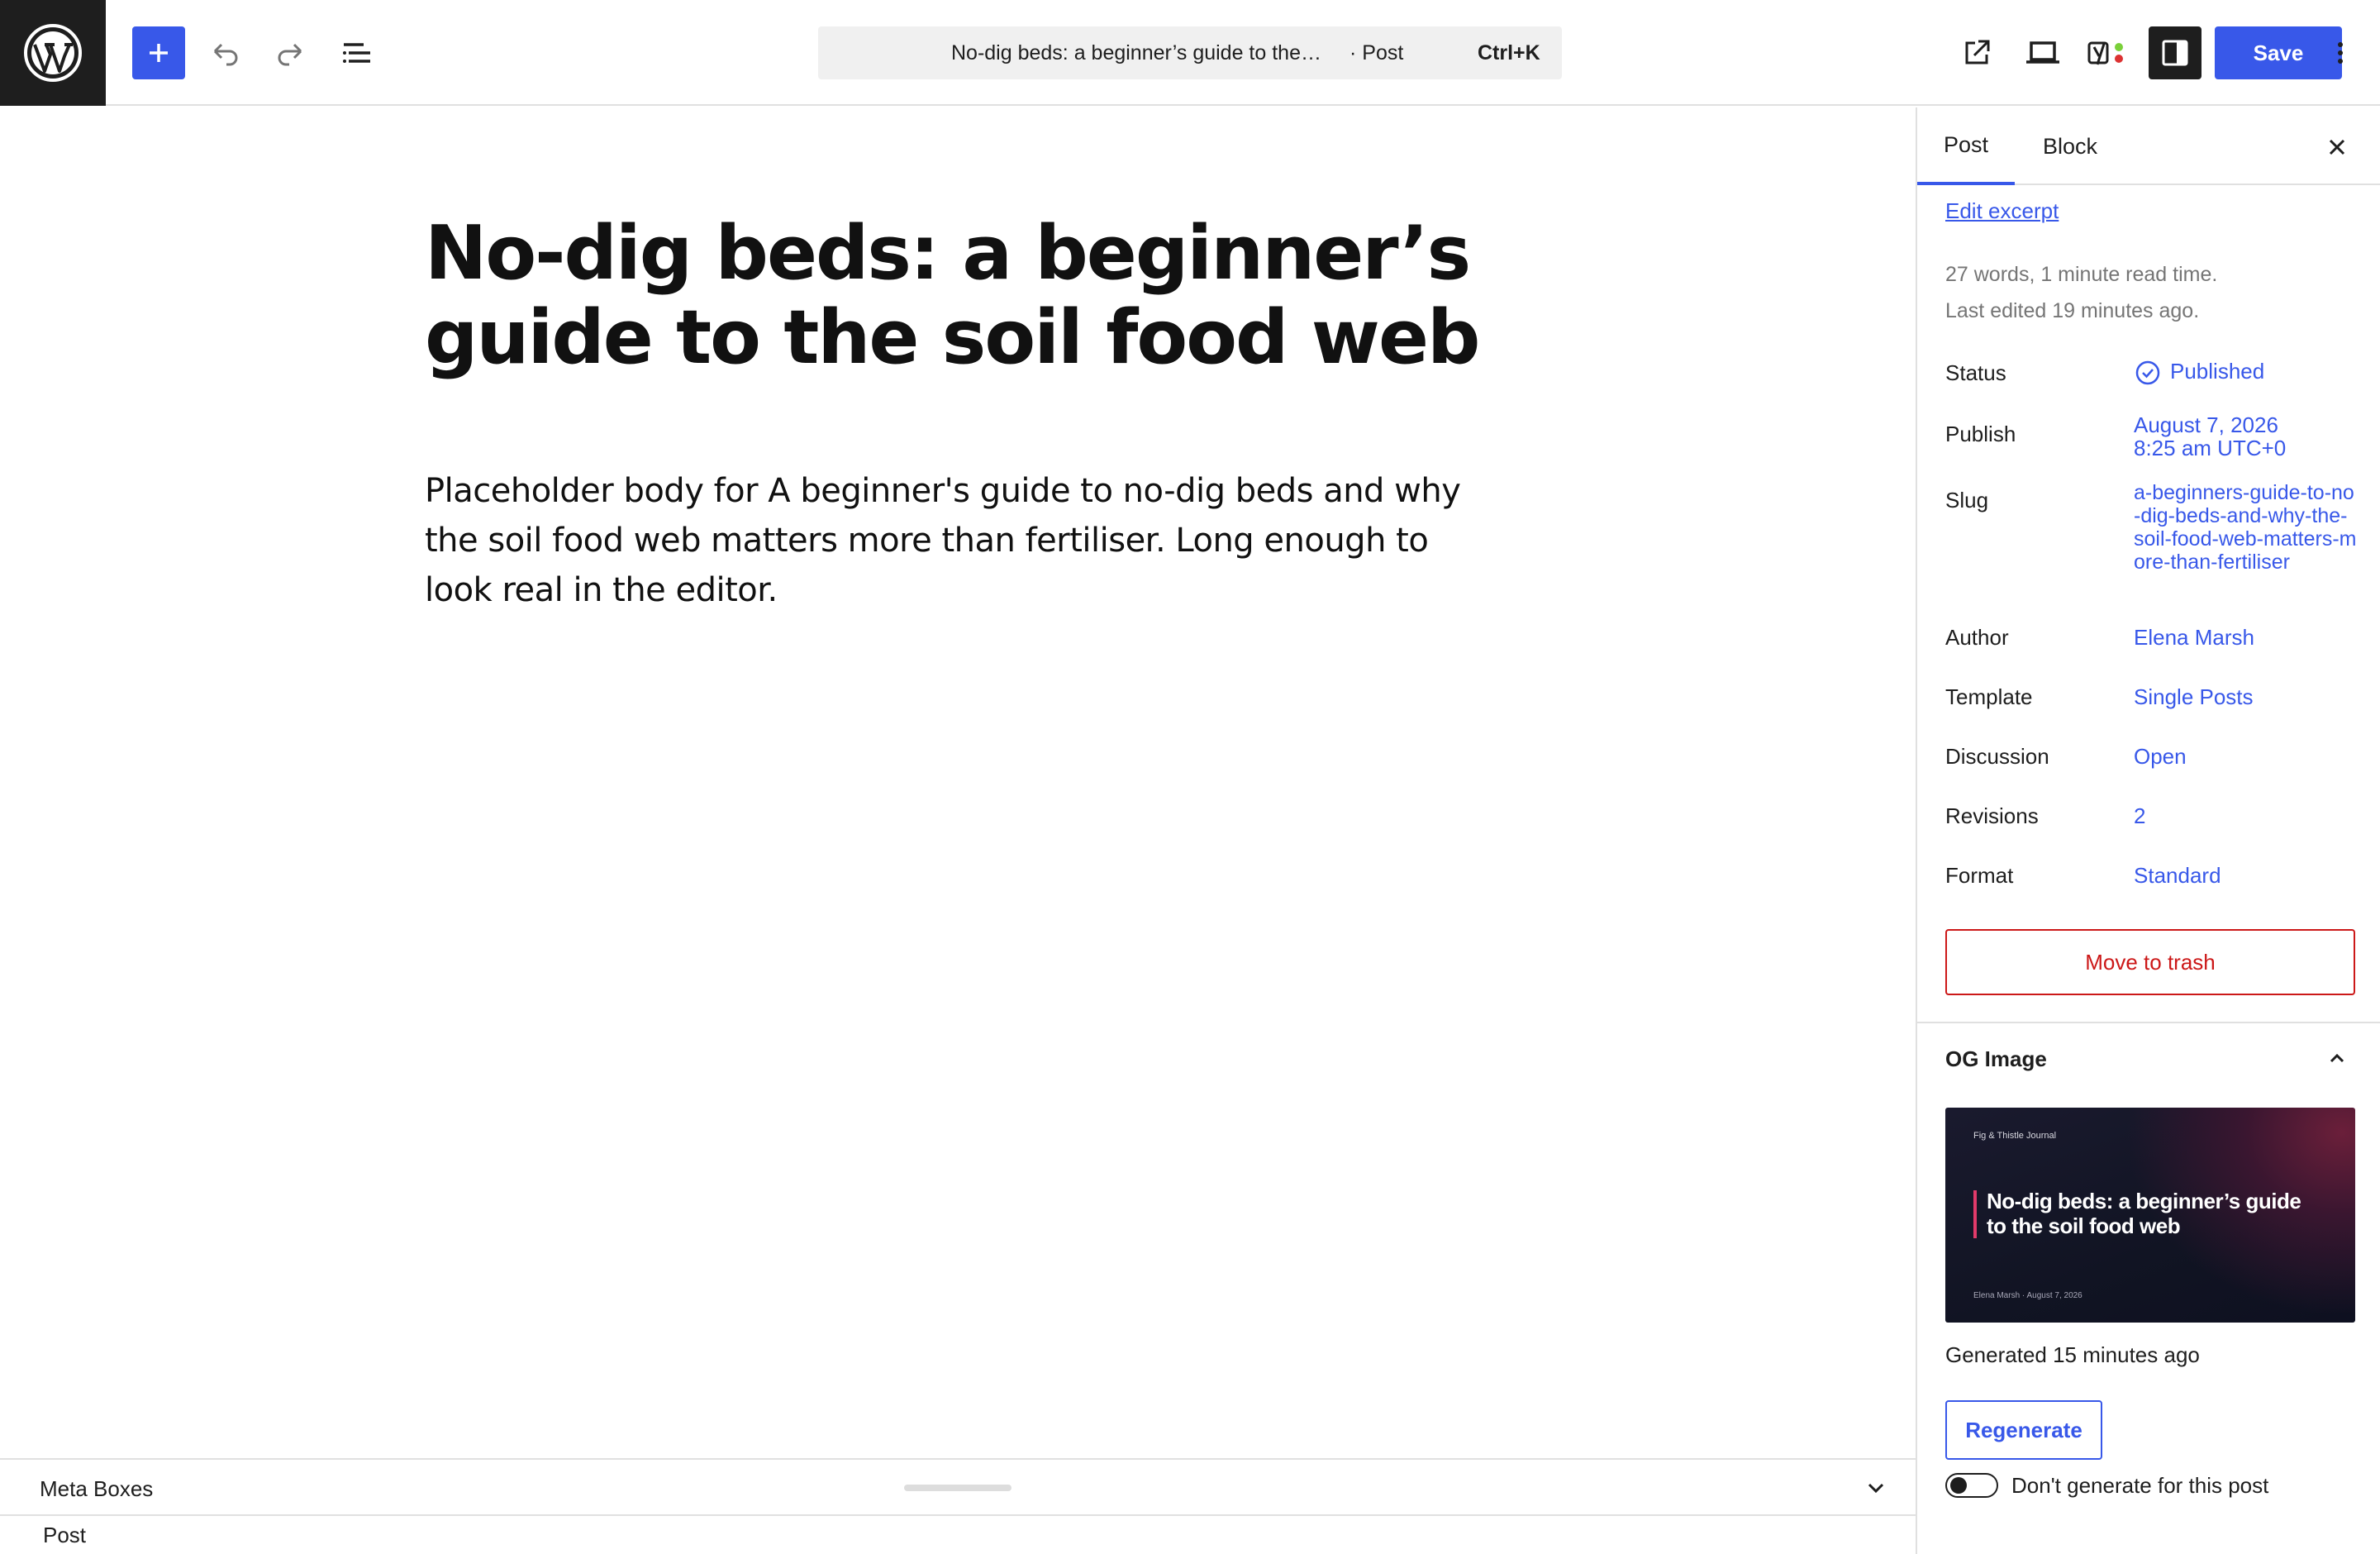 The width and height of the screenshot is (2380, 1554). Describe the element at coordinates (2160, 757) in the screenshot. I see `discussion-value: Open` at that location.